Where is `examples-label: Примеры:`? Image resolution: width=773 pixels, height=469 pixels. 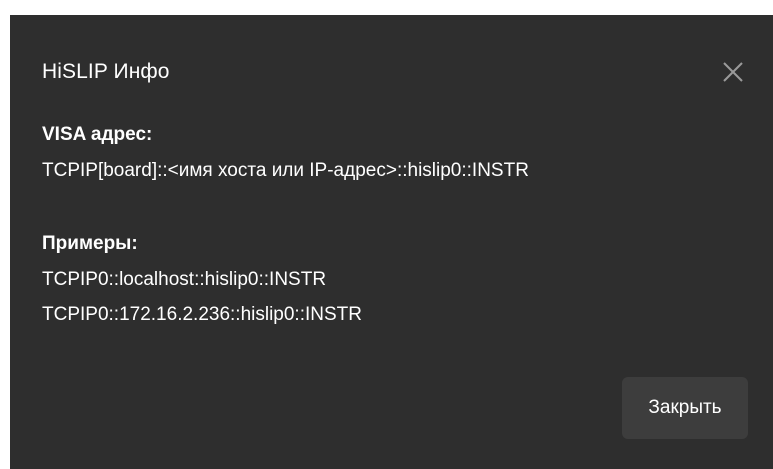 examples-label: Примеры: is located at coordinates (90, 243).